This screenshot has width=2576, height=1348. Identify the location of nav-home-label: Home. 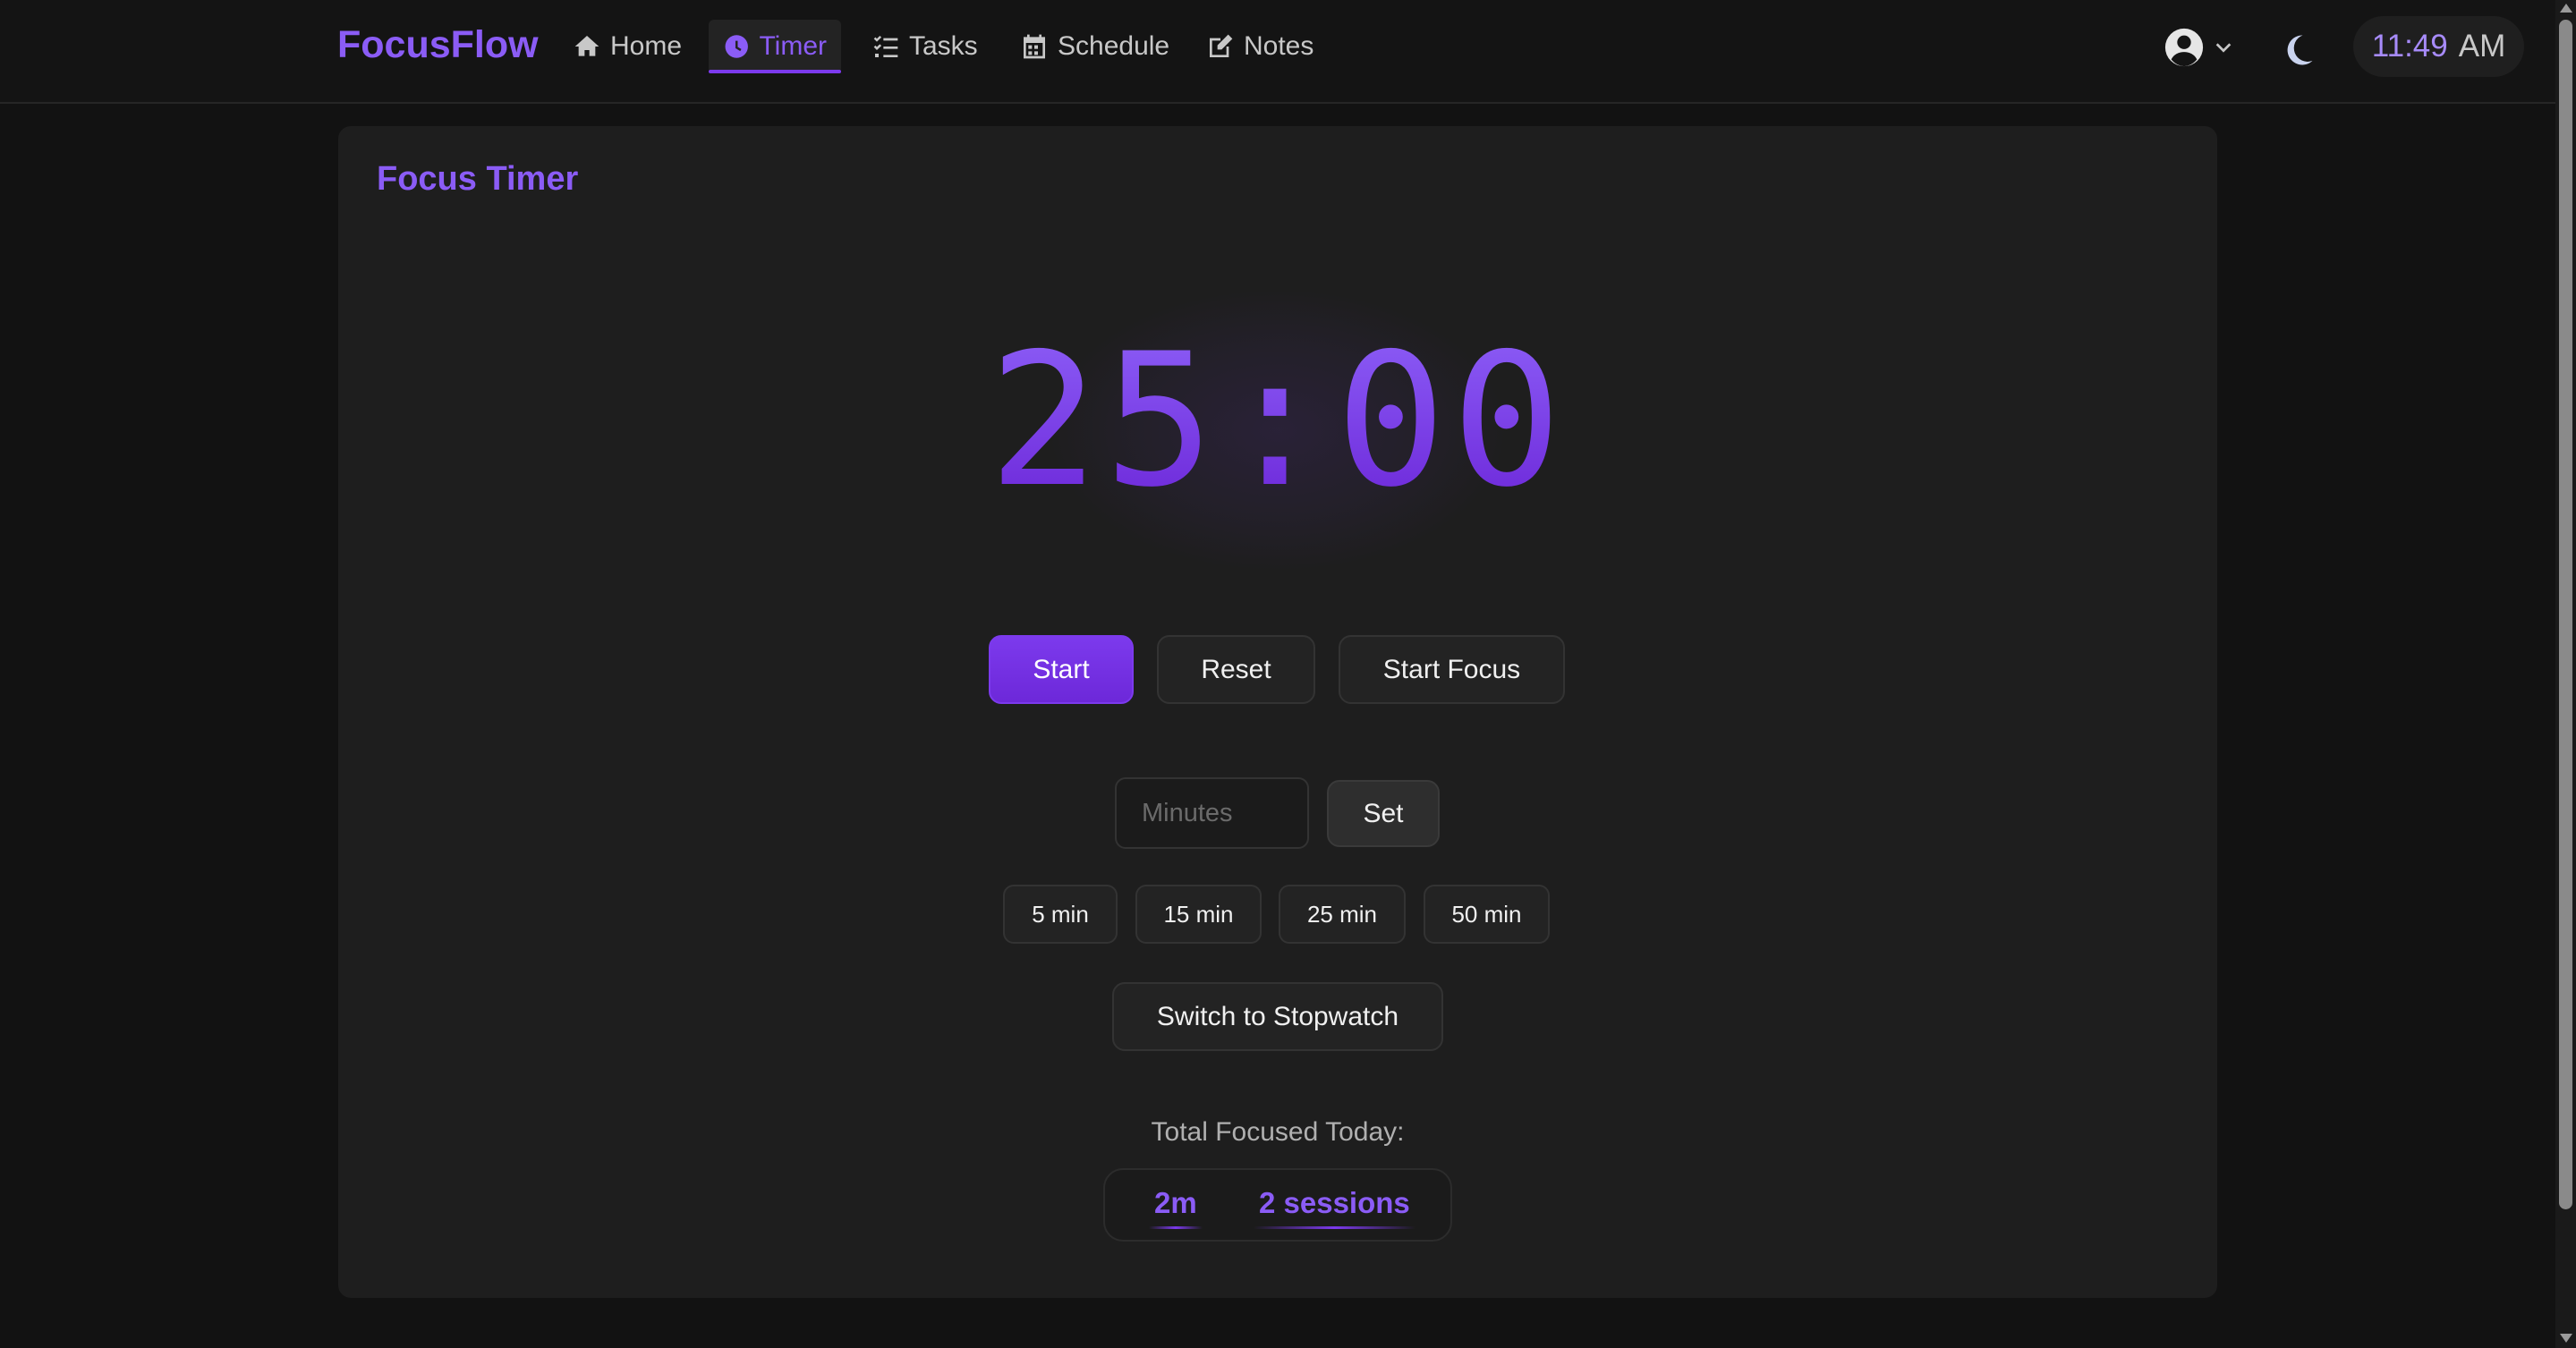
(646, 46).